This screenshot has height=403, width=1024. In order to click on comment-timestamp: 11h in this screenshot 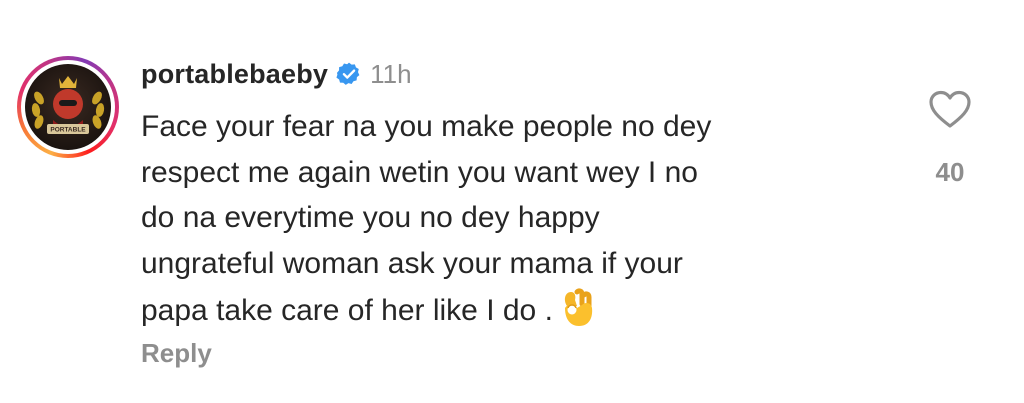, I will do `click(391, 73)`.